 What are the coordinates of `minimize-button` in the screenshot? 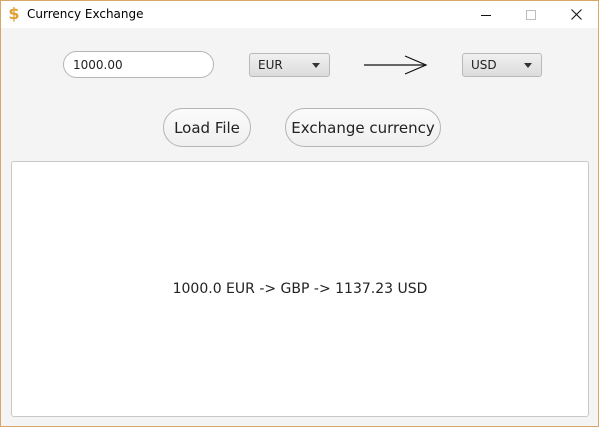 It's located at (486, 14).